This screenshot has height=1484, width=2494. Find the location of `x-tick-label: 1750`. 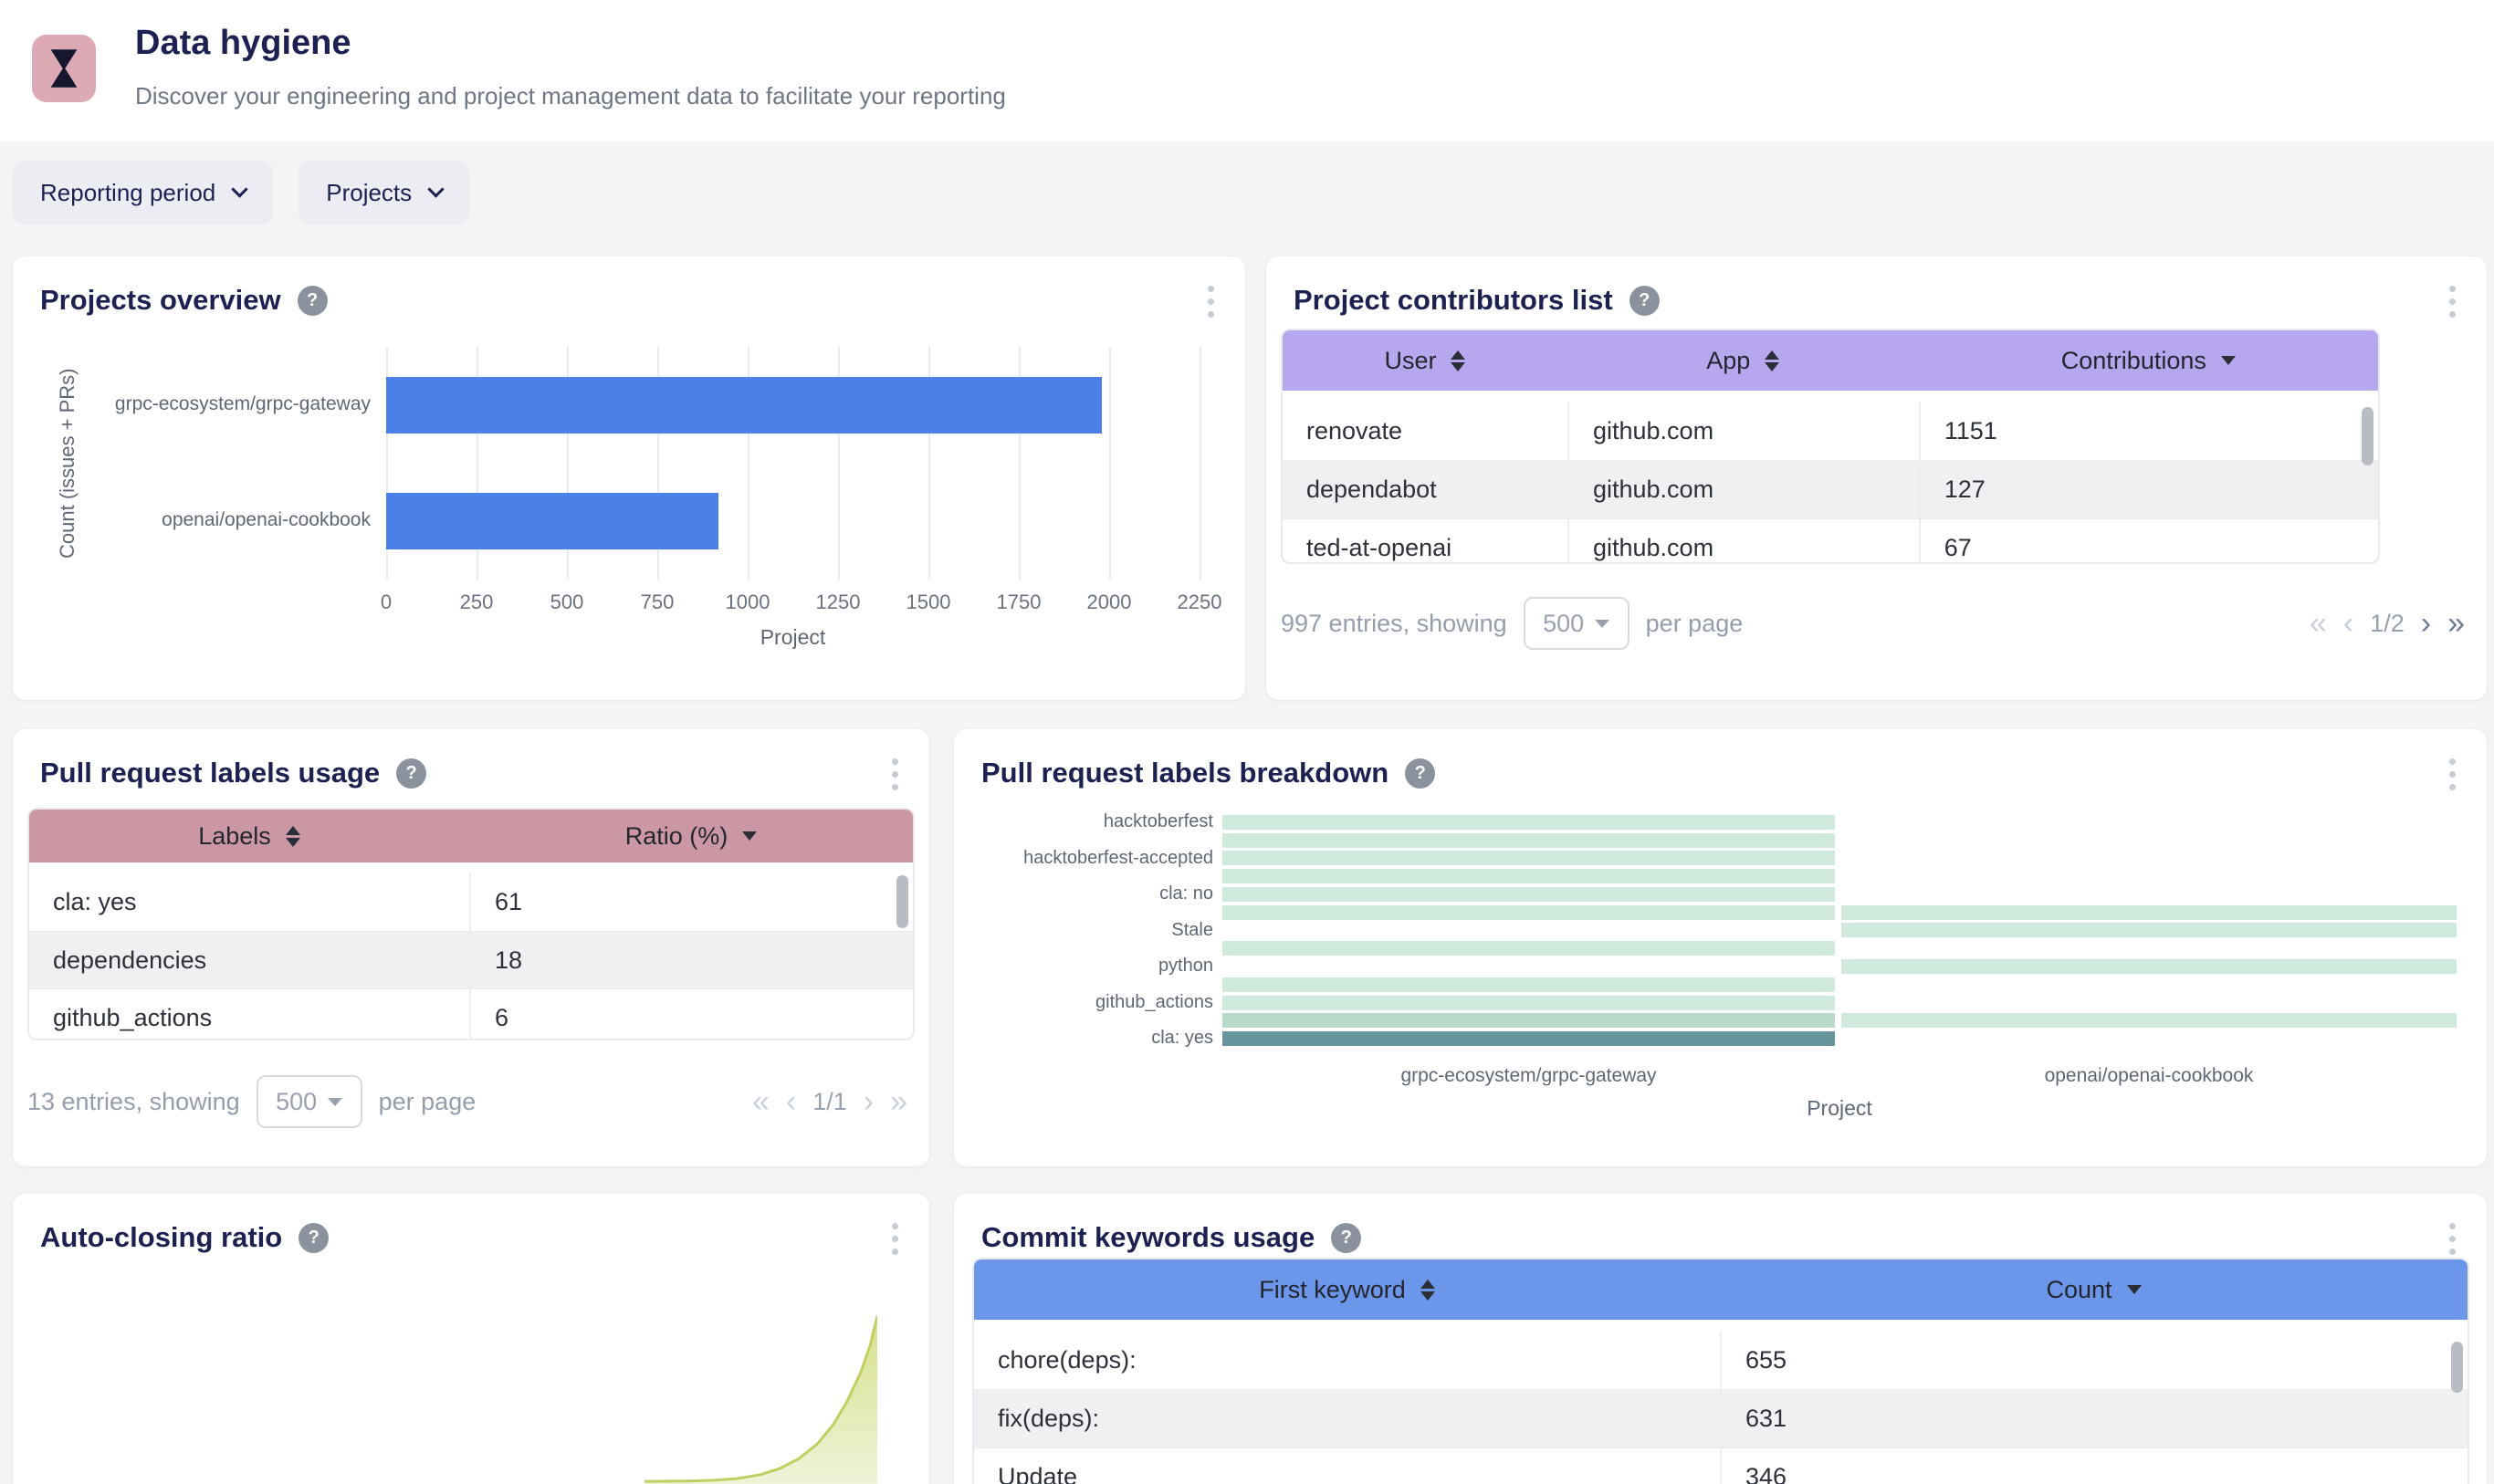

x-tick-label: 1750 is located at coordinates (1019, 601).